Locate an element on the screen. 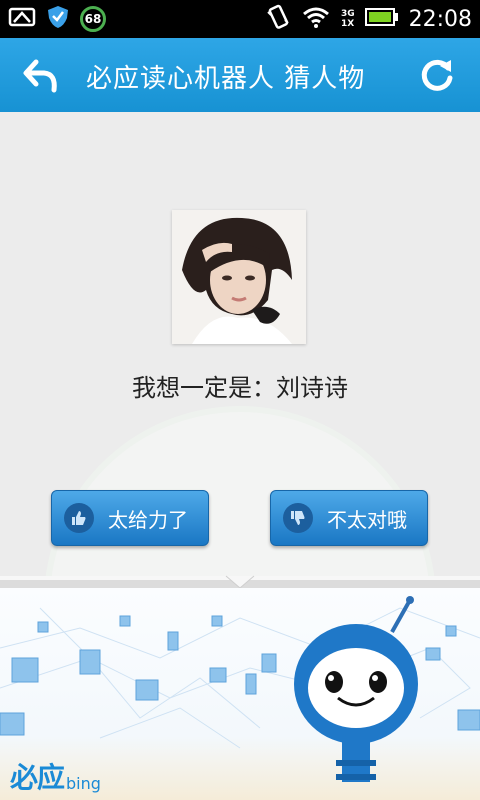 This screenshot has height=800, width=480. guess-name: 刘诗诗 is located at coordinates (312, 388).